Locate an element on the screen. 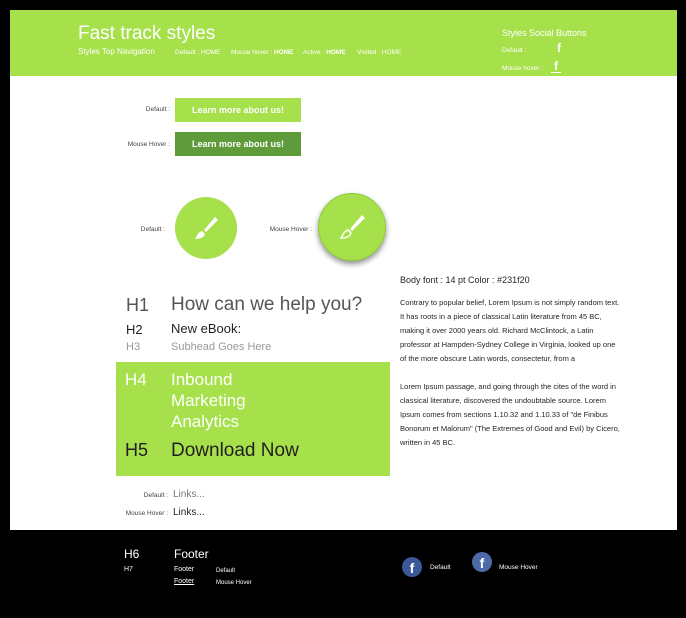  nav-default-label: Default : is located at coordinates (188, 52).